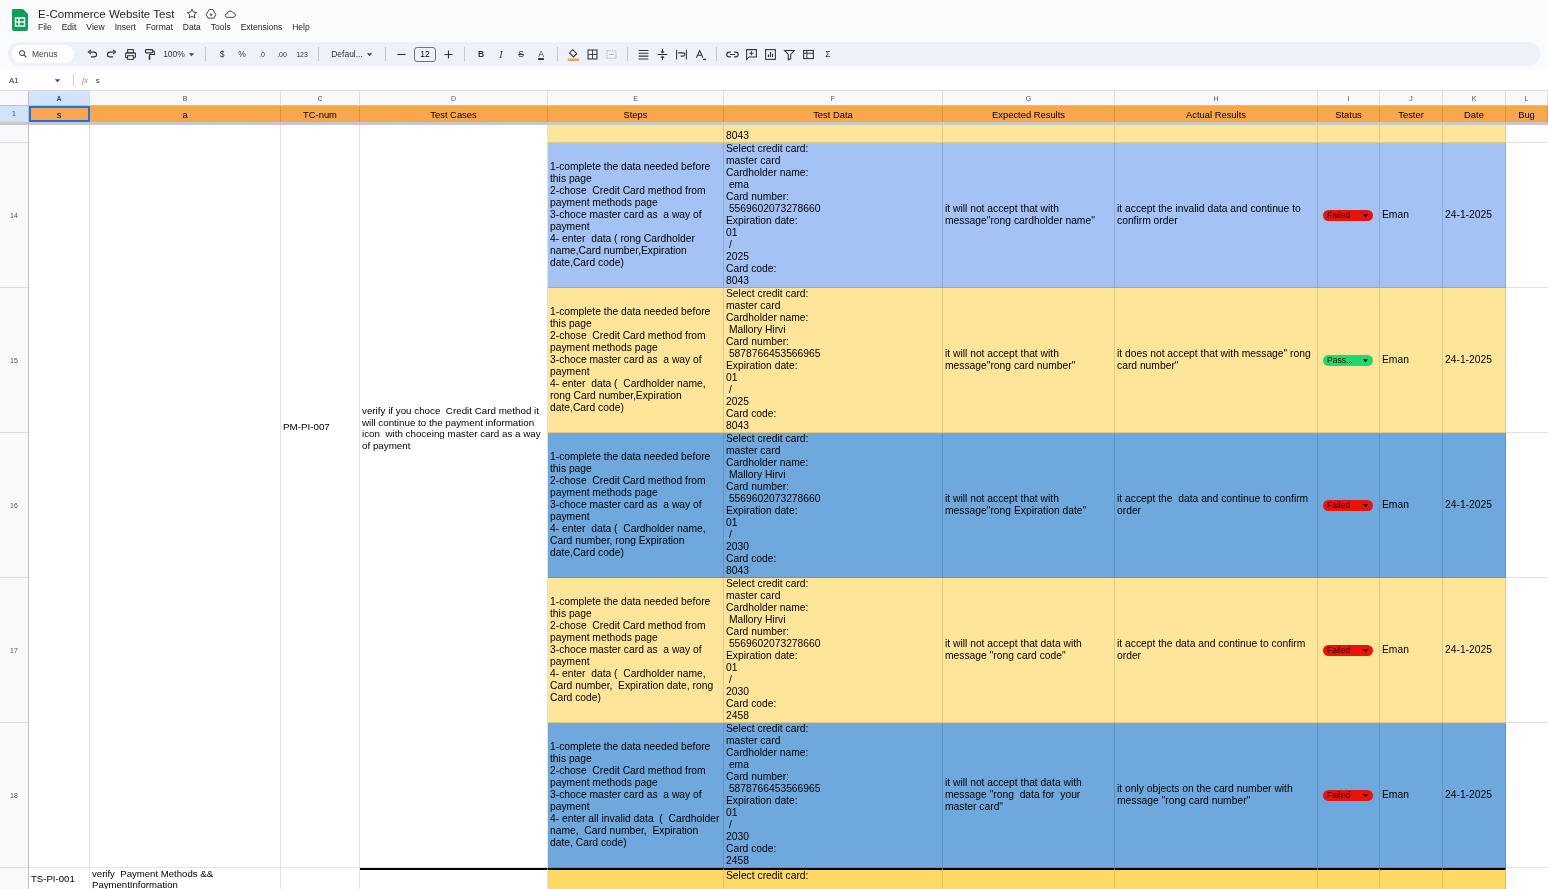 This screenshot has width=1548, height=889. Describe the element at coordinates (97, 80) in the screenshot. I see `formula-input: s` at that location.